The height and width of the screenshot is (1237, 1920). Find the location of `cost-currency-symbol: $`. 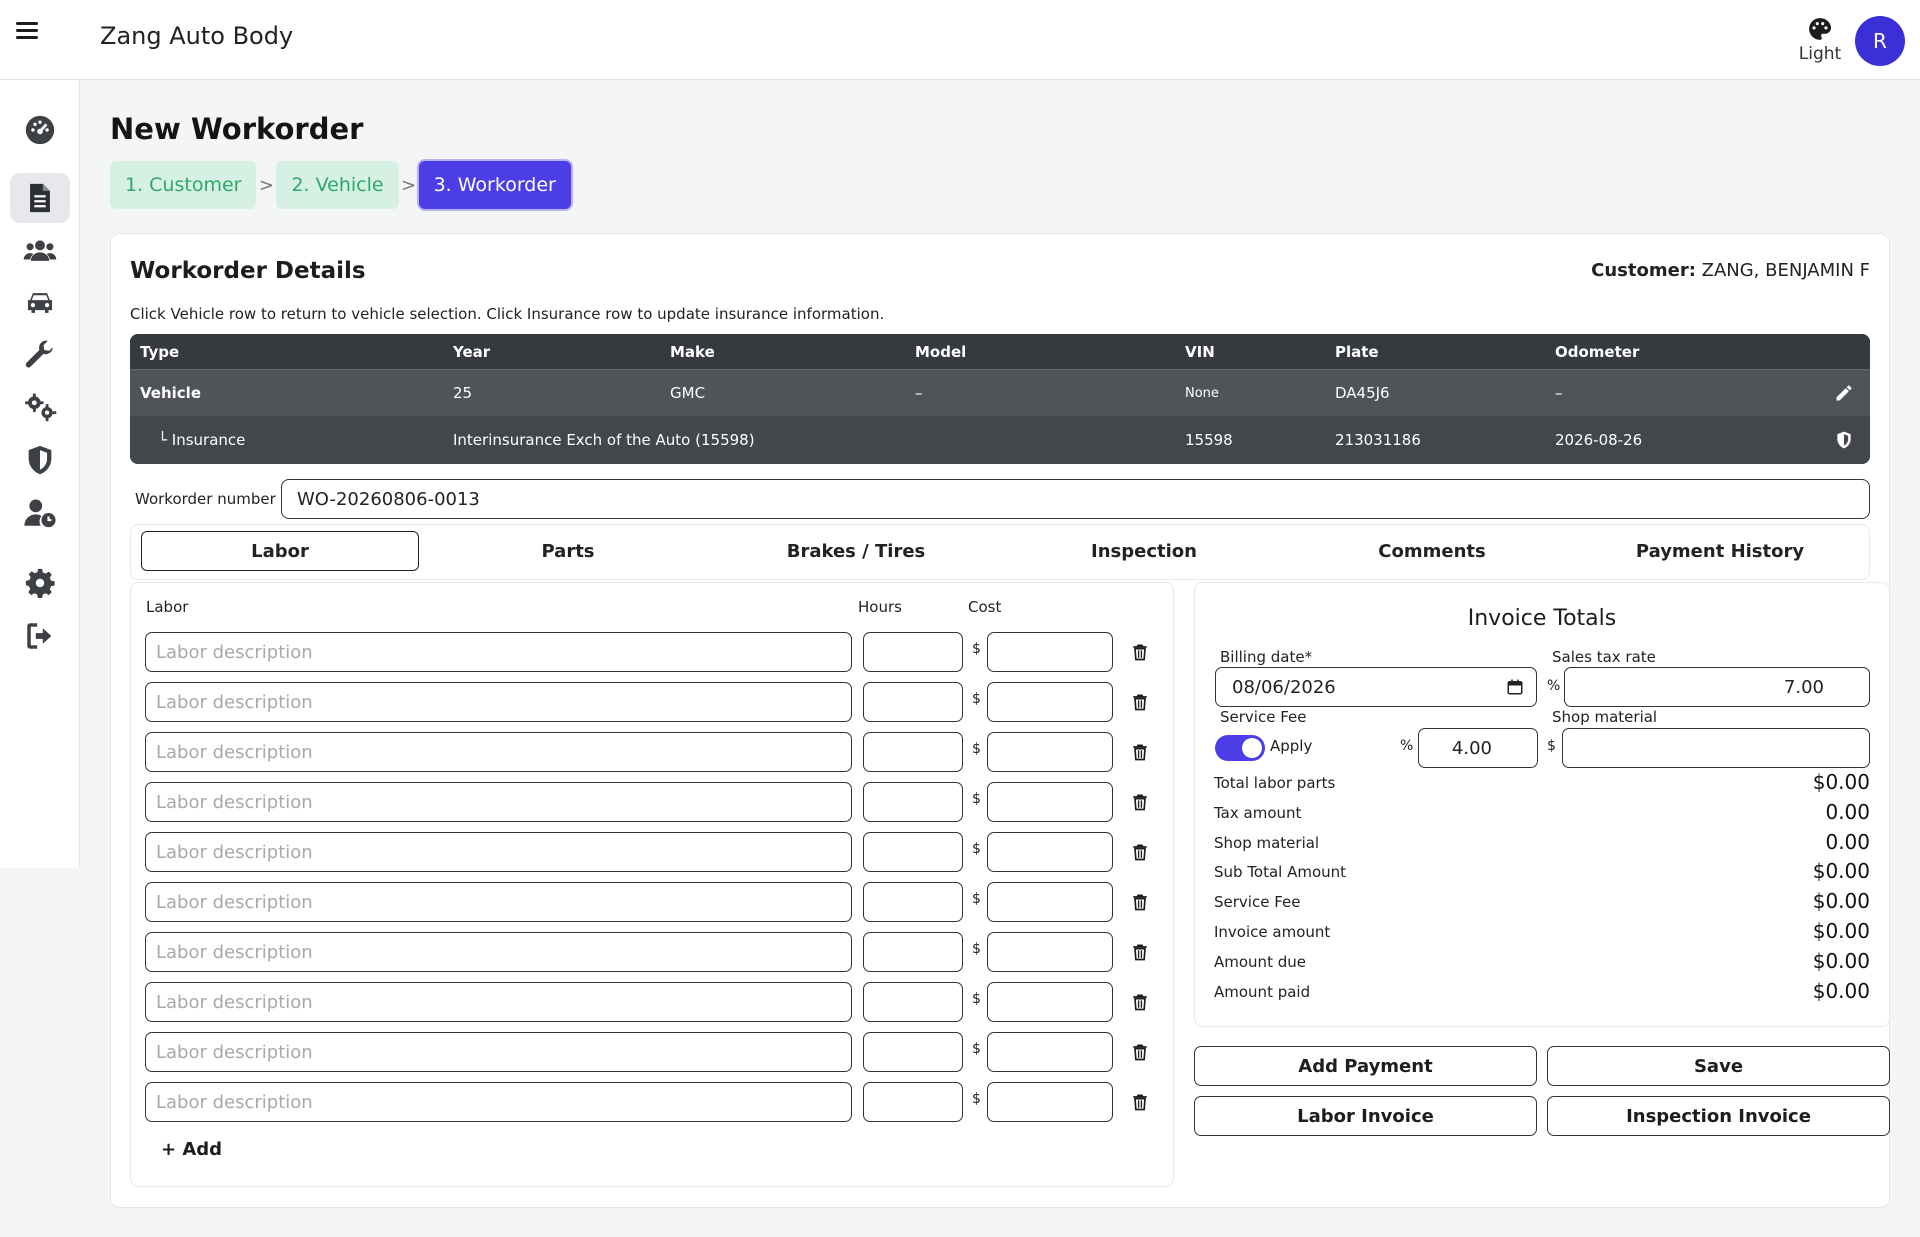

cost-currency-symbol: $ is located at coordinates (976, 999).